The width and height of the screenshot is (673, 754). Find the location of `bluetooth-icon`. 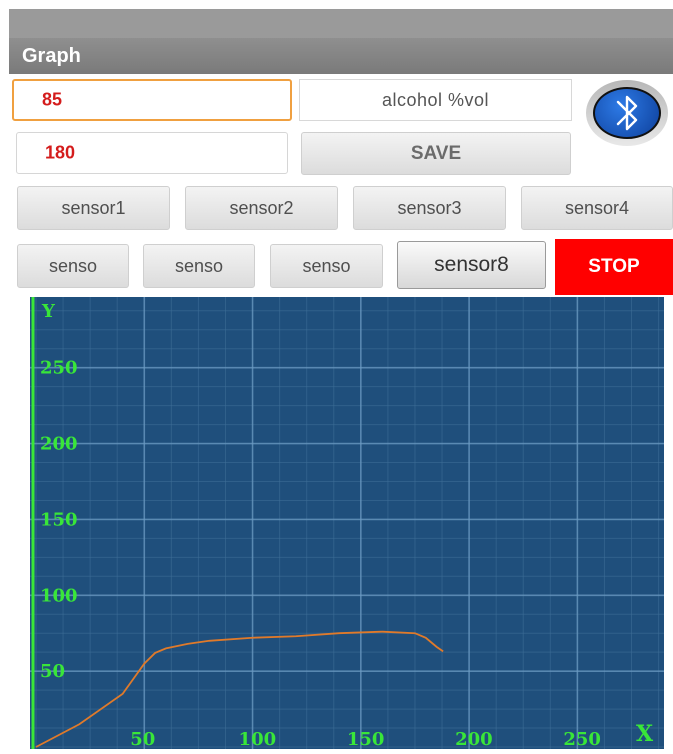

bluetooth-icon is located at coordinates (627, 113).